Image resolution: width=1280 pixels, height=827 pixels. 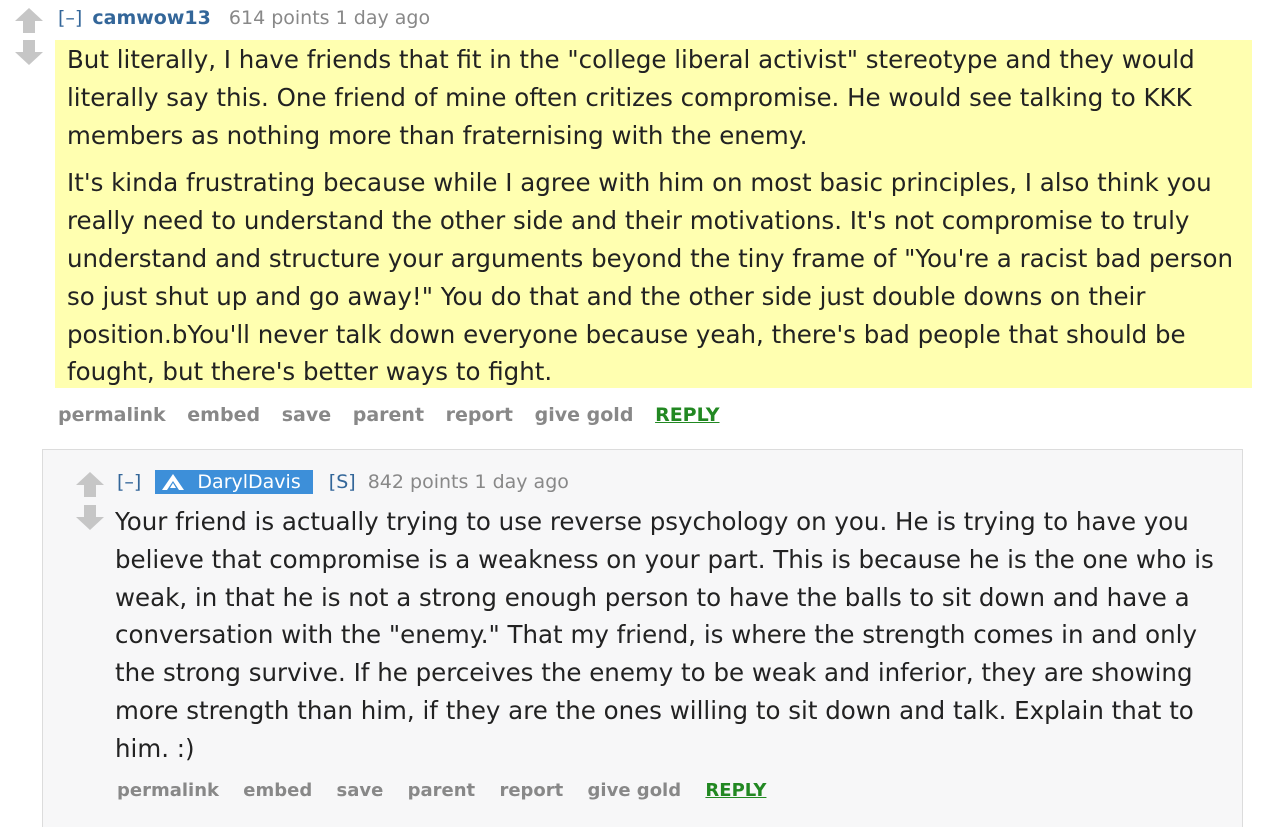 I want to click on comment-time: 1 day ago, so click(x=383, y=18).